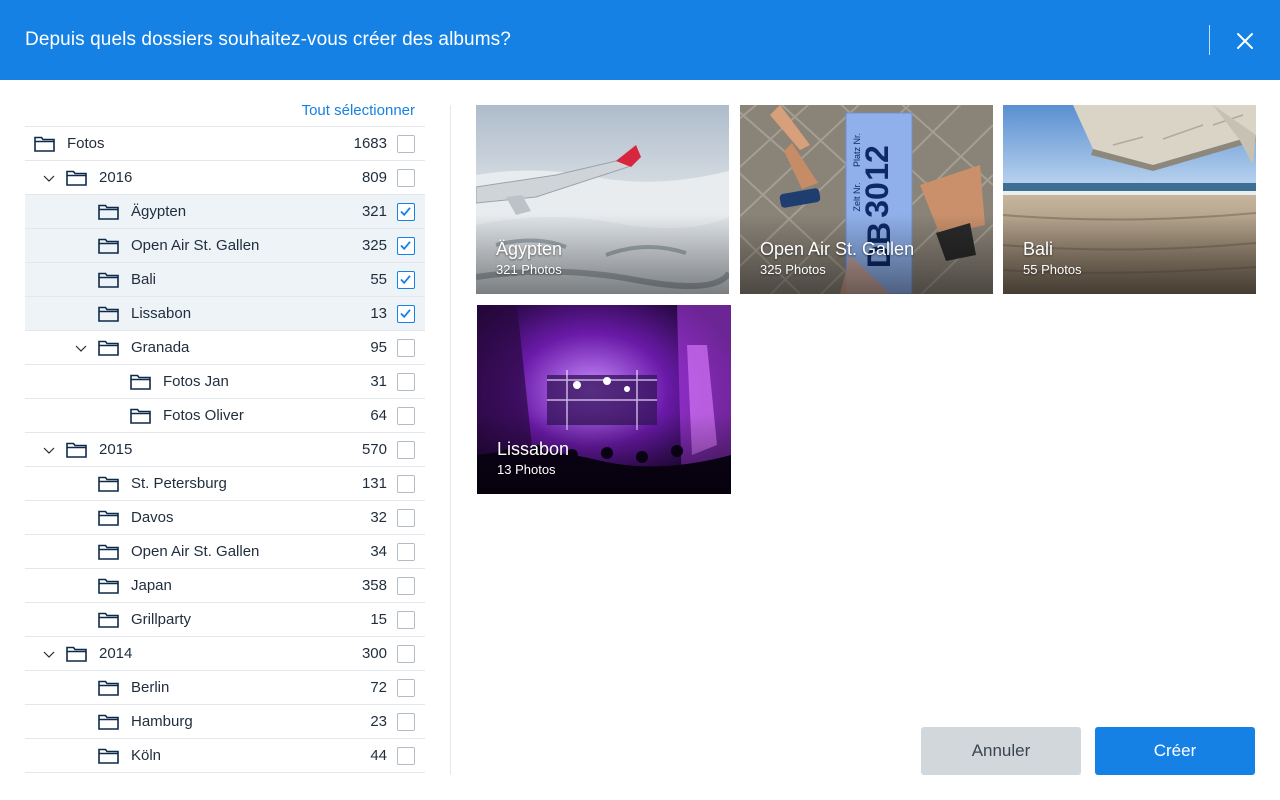 The height and width of the screenshot is (800, 1280). I want to click on photo-count: 44, so click(378, 755).